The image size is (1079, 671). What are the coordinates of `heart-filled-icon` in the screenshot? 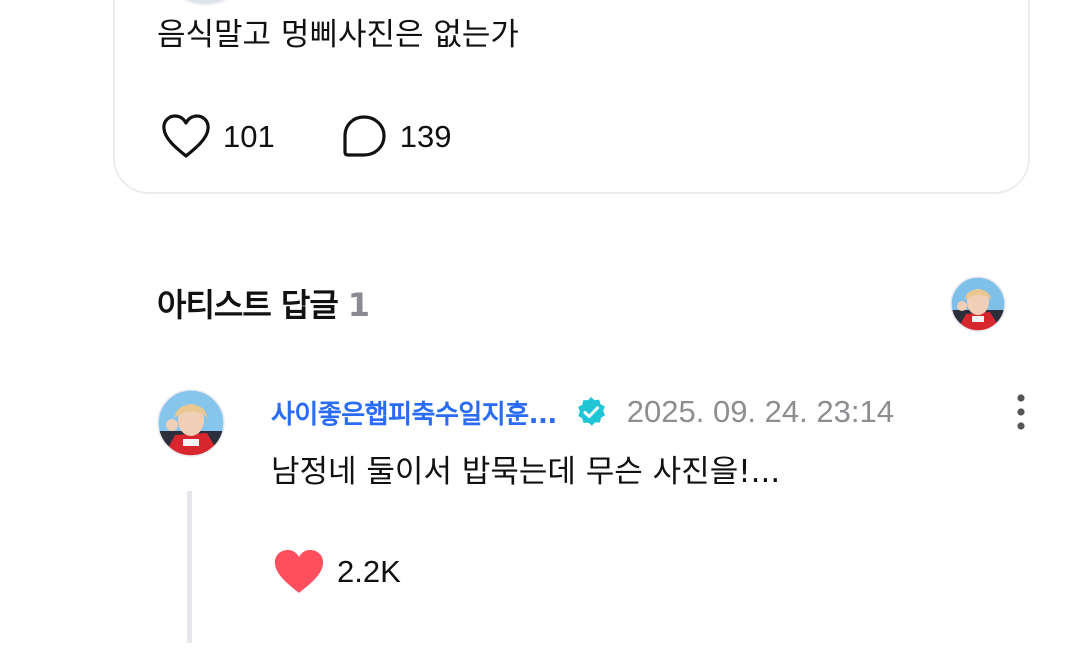 It's located at (299, 571).